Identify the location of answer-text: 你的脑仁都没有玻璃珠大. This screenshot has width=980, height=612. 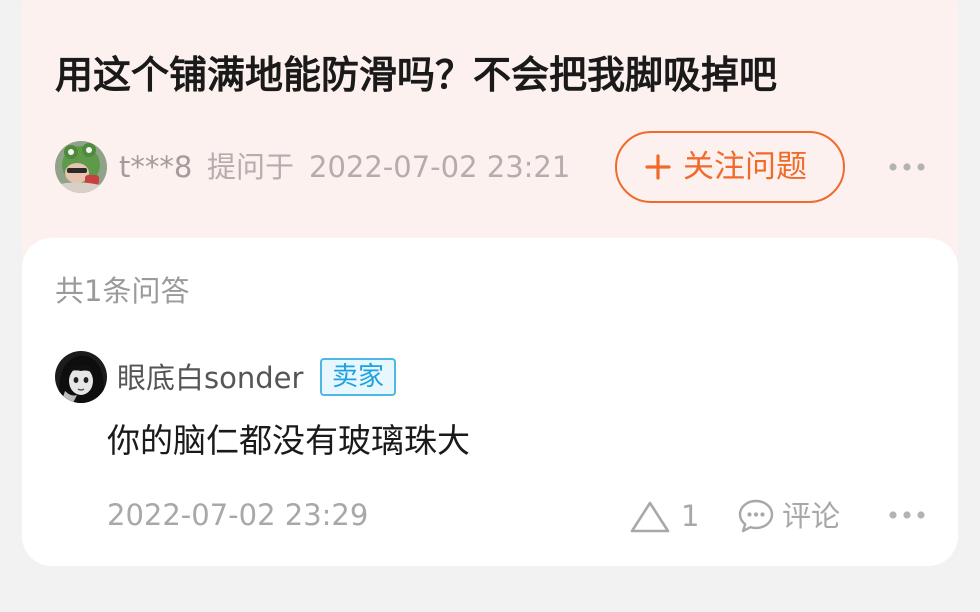
(288, 440).